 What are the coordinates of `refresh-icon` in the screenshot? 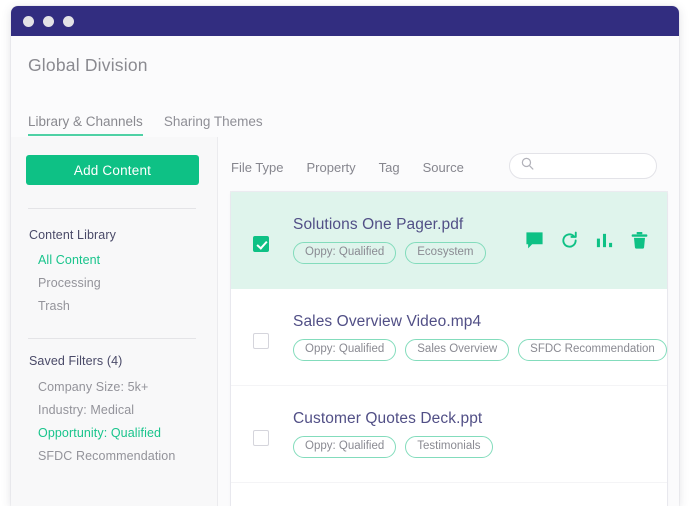 It's located at (569, 240).